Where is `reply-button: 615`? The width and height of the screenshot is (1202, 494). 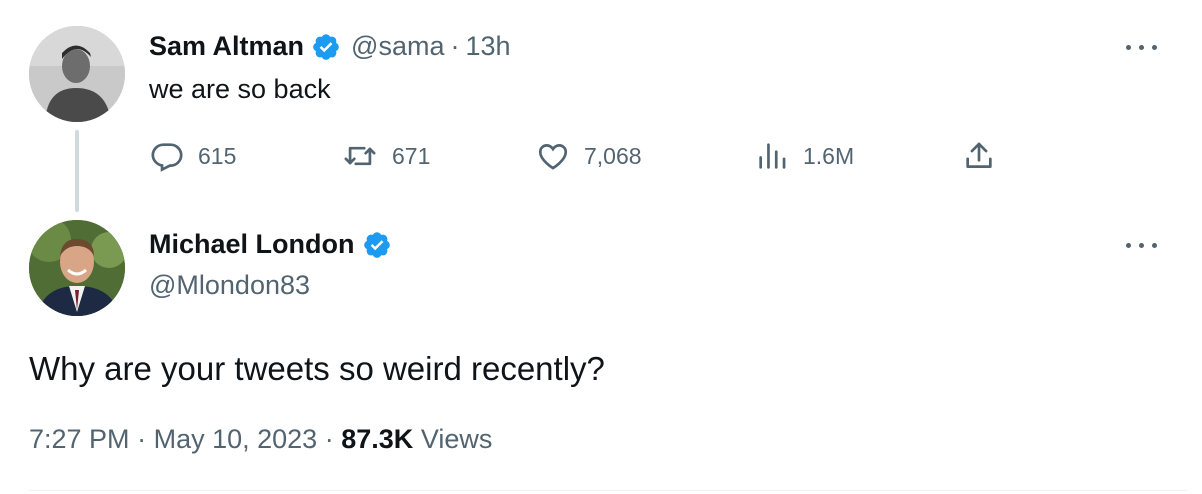
reply-button: 615 is located at coordinates (193, 156).